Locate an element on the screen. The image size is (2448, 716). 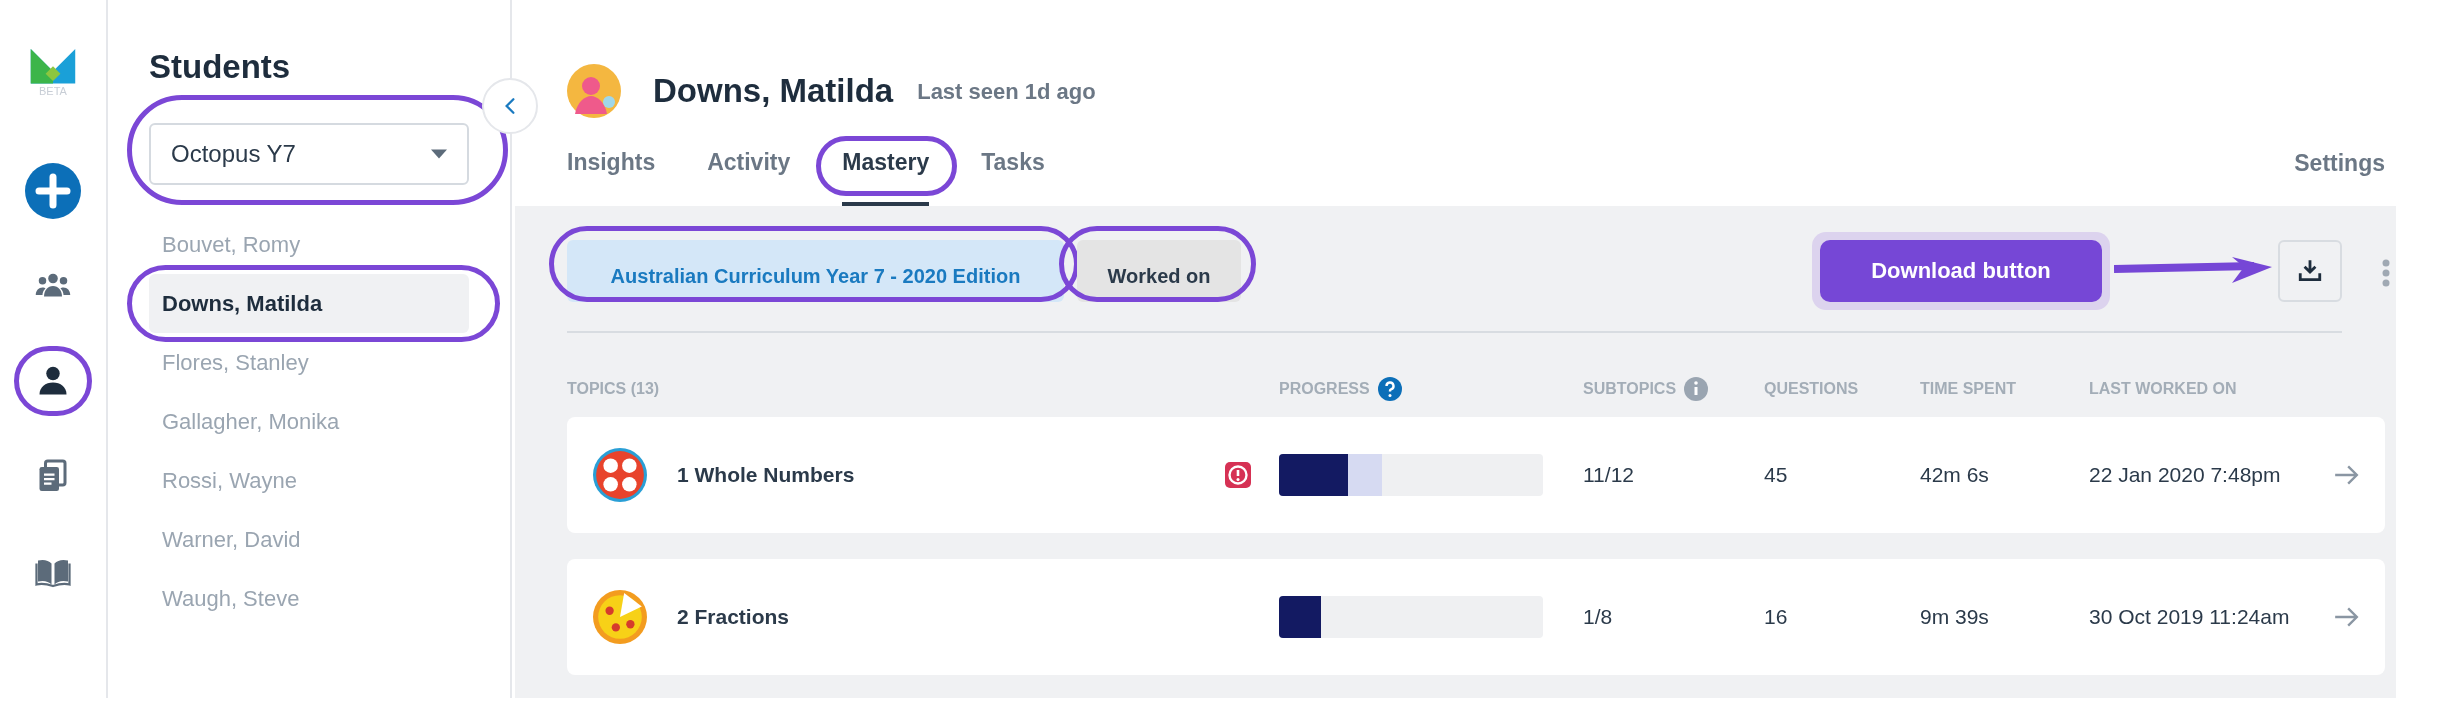
filter-pill: Australian Curriculum Year 7 - 2020 Edition is located at coordinates (815, 270).